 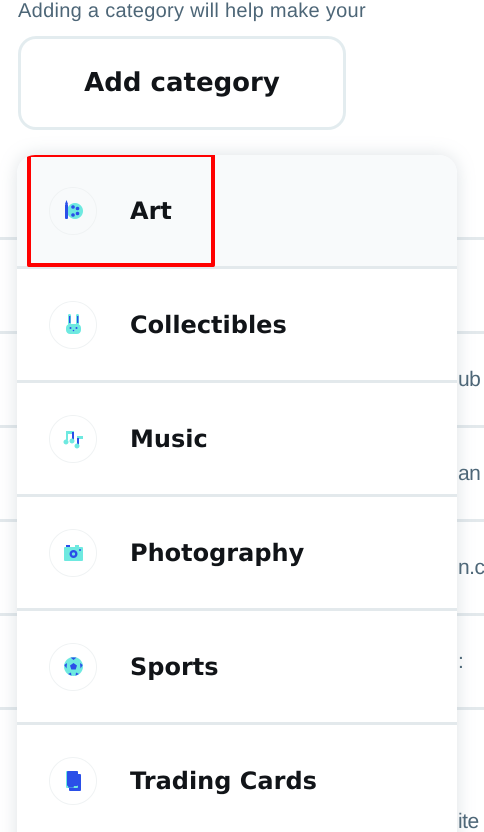 What do you see at coordinates (237, 212) in the screenshot?
I see `menu-item: Art` at bounding box center [237, 212].